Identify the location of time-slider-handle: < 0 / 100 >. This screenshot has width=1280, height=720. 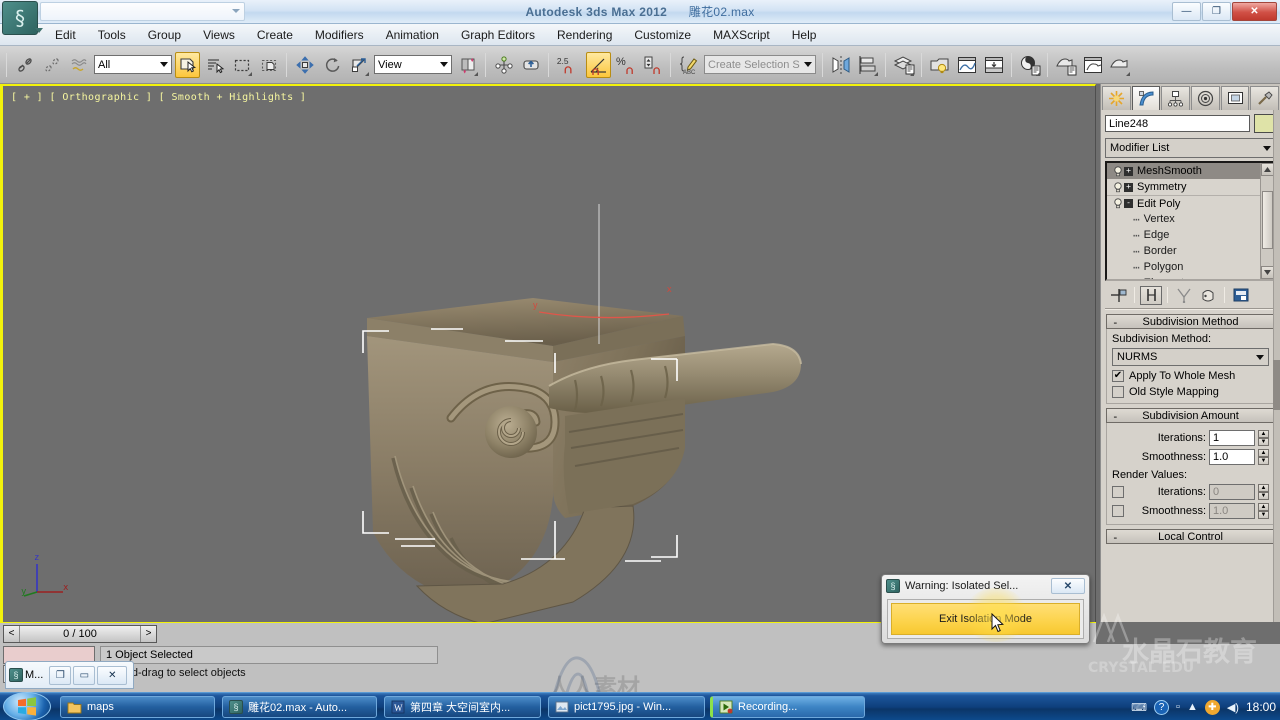
(80, 633).